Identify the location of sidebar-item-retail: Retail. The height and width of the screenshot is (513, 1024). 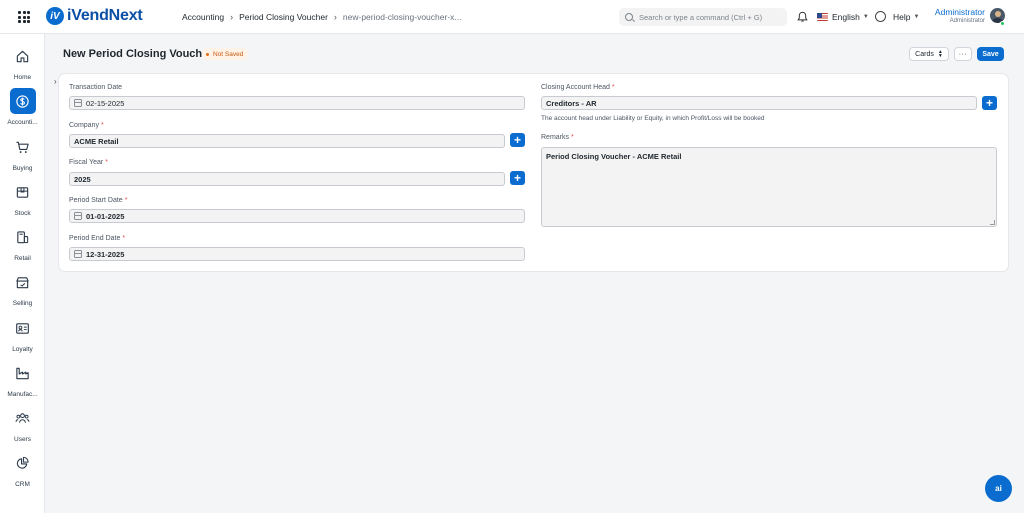
(22, 243).